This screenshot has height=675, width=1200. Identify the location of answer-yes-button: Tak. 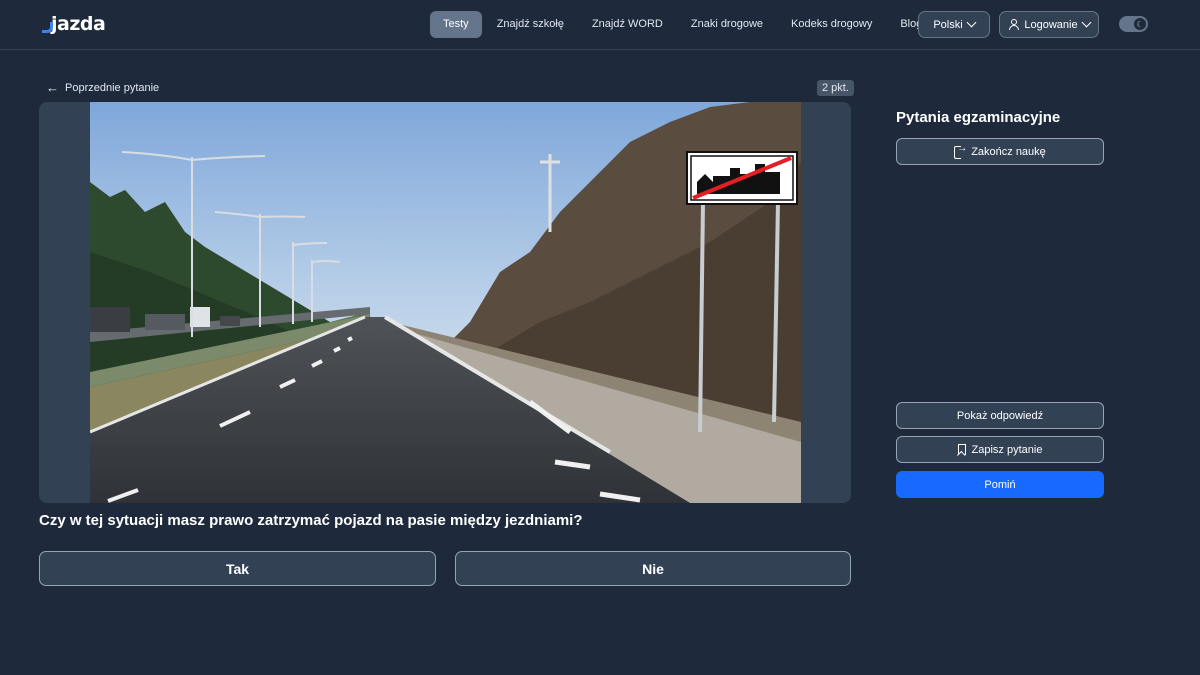
(237, 568).